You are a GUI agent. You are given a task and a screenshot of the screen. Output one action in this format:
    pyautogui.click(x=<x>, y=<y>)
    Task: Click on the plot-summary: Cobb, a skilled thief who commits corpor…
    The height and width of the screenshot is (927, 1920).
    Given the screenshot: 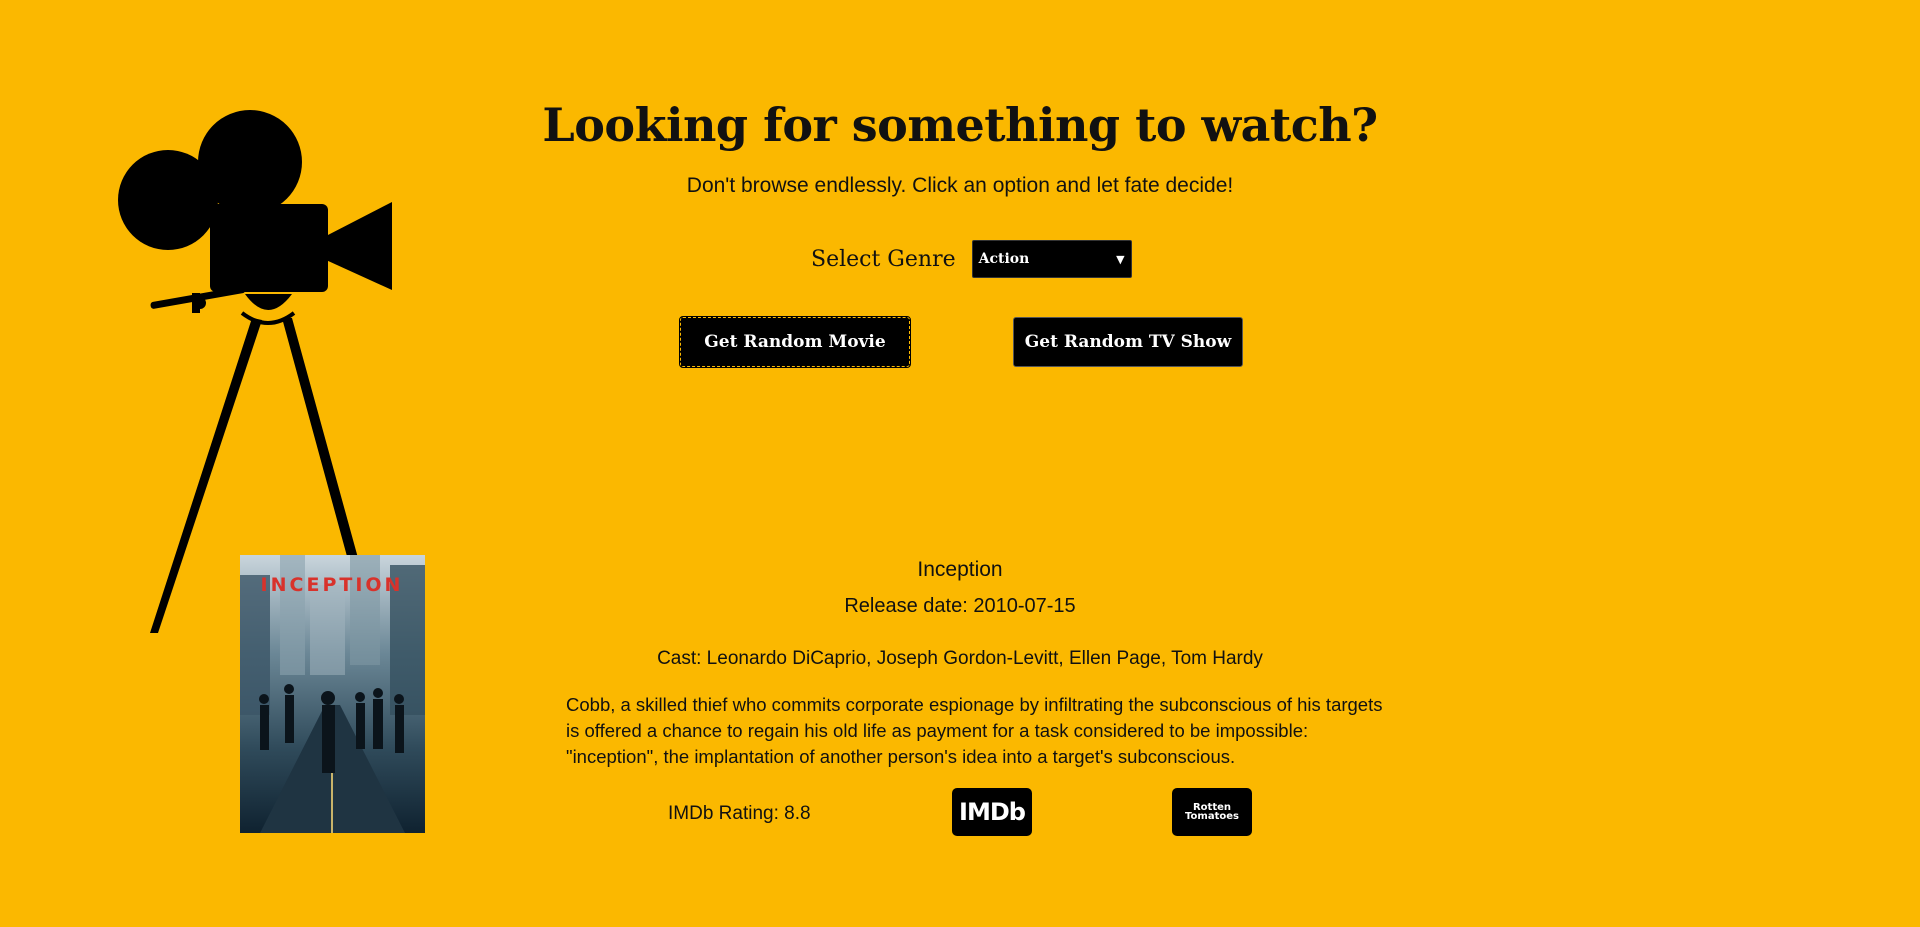 What is the action you would take?
    pyautogui.click(x=974, y=730)
    